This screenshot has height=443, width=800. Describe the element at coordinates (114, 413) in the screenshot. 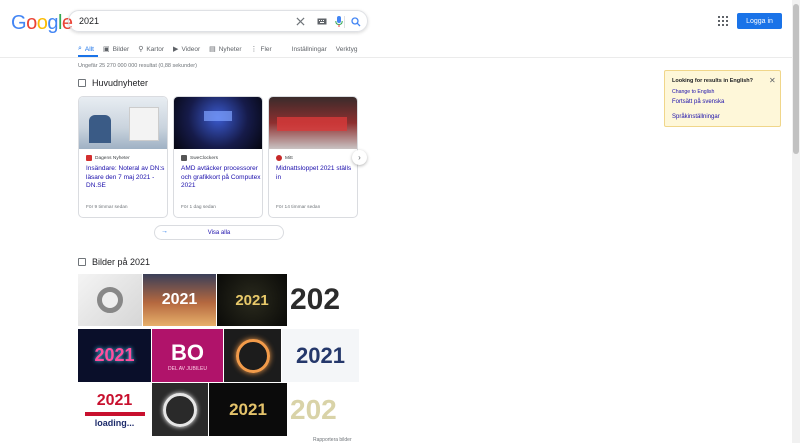

I see `loading-bar` at that location.